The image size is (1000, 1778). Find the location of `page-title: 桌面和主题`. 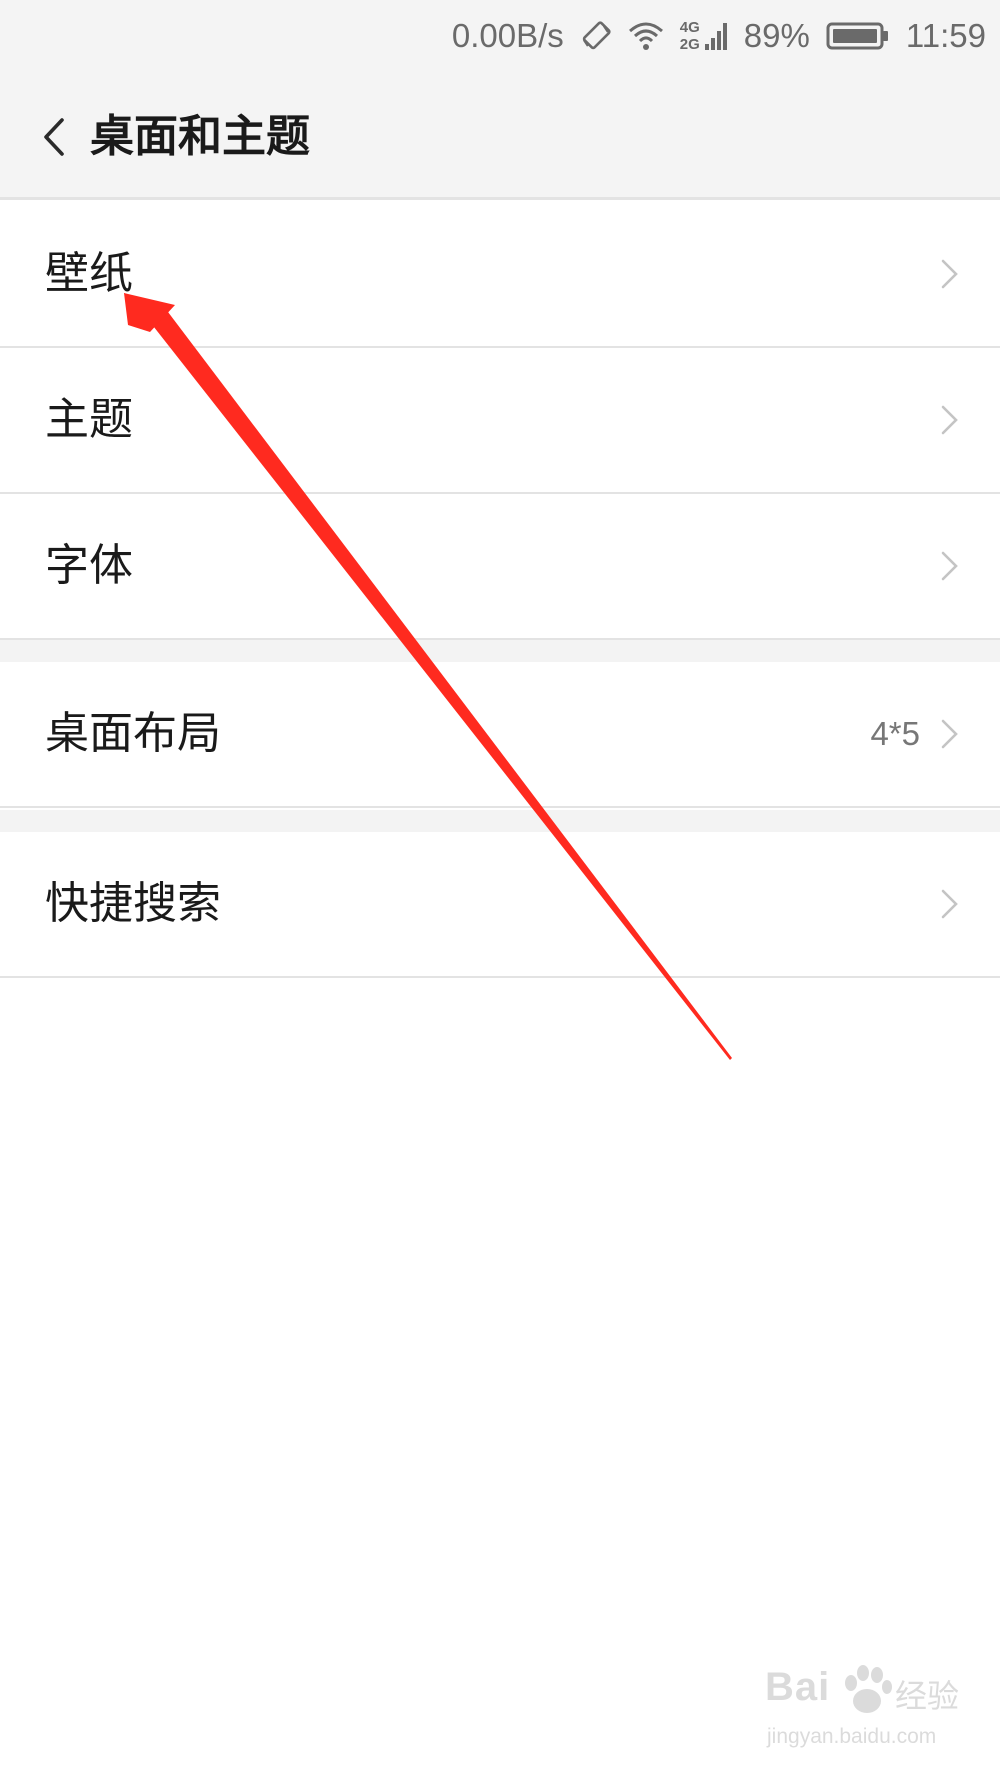

page-title: 桌面和主题 is located at coordinates (200, 136).